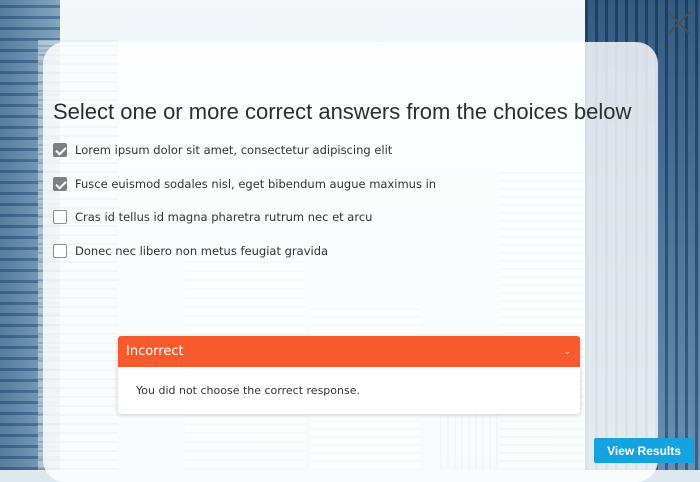 The height and width of the screenshot is (482, 700). What do you see at coordinates (155, 351) in the screenshot?
I see `feedback-title: Incorrect` at bounding box center [155, 351].